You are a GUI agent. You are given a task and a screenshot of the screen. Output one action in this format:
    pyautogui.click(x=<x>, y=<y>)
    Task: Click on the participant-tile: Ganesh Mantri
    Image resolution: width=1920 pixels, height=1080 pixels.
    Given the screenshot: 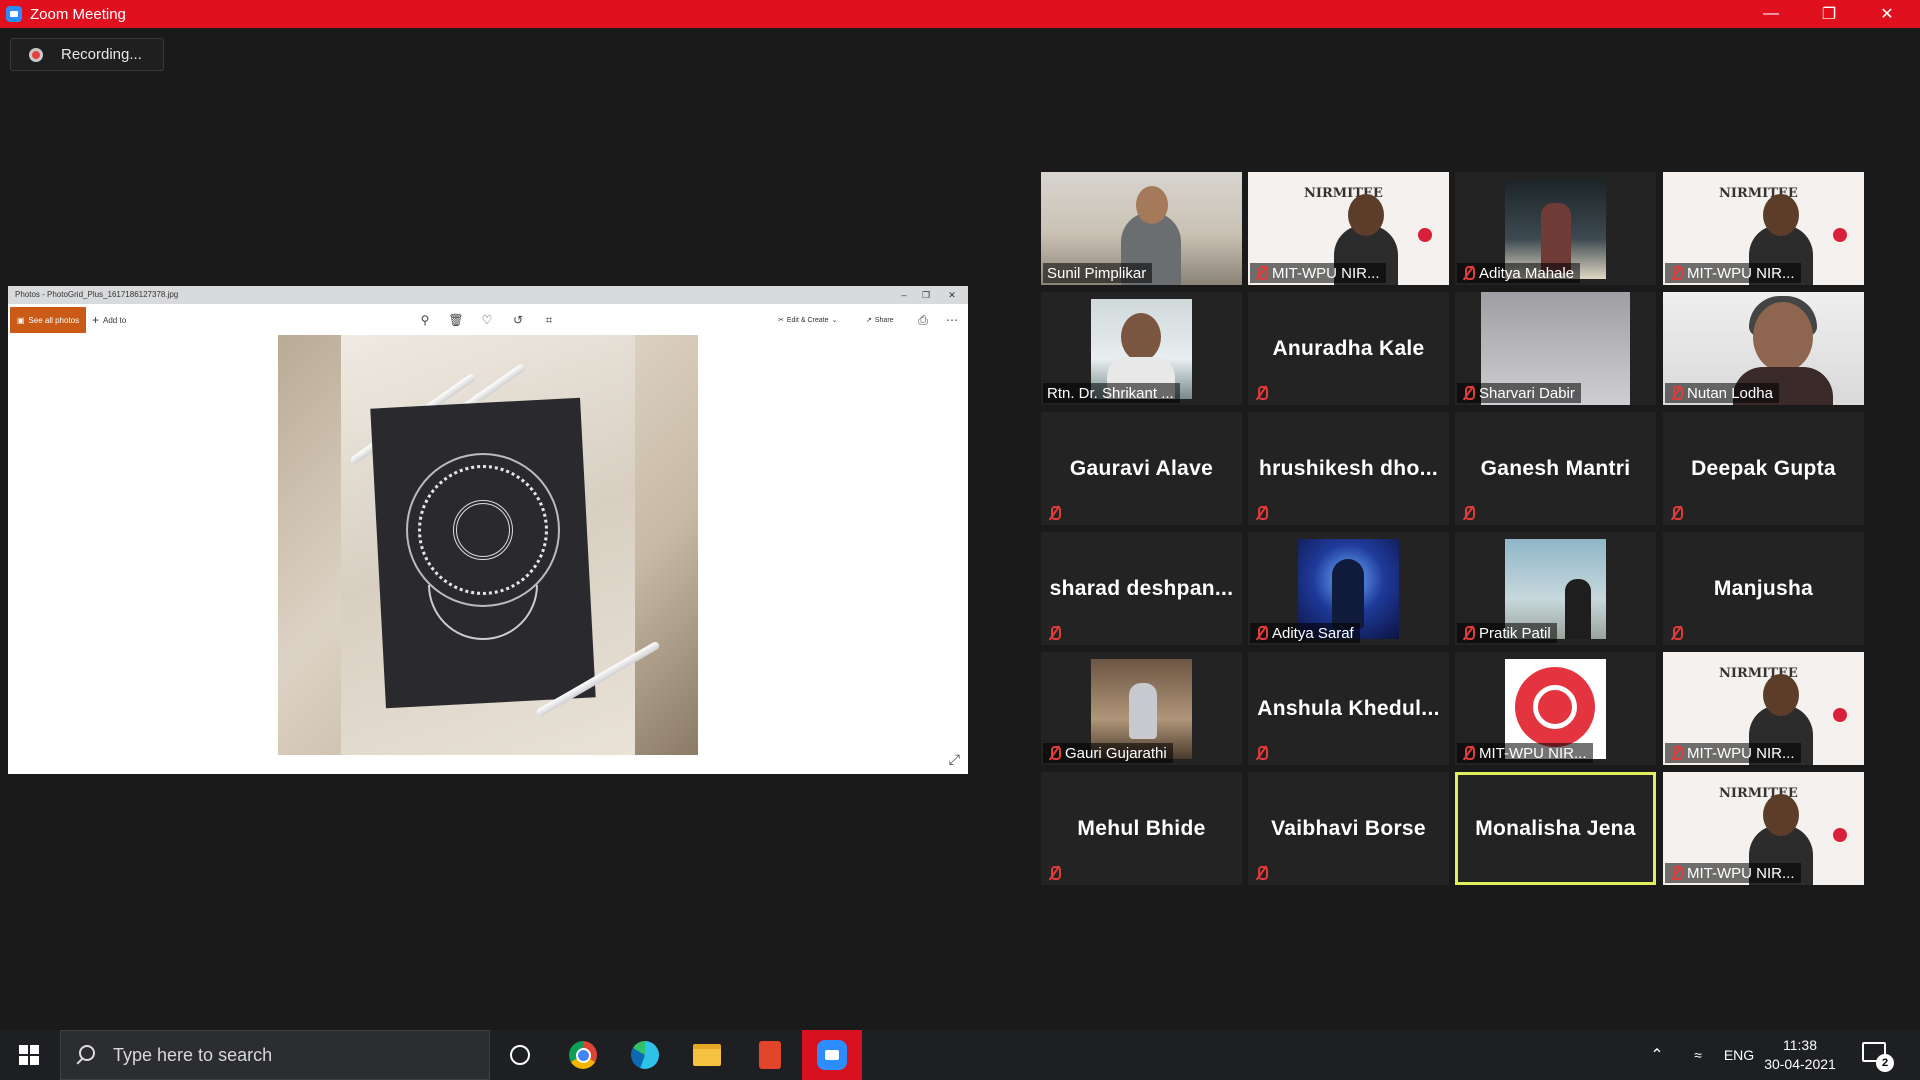 What is the action you would take?
    pyautogui.click(x=1555, y=468)
    